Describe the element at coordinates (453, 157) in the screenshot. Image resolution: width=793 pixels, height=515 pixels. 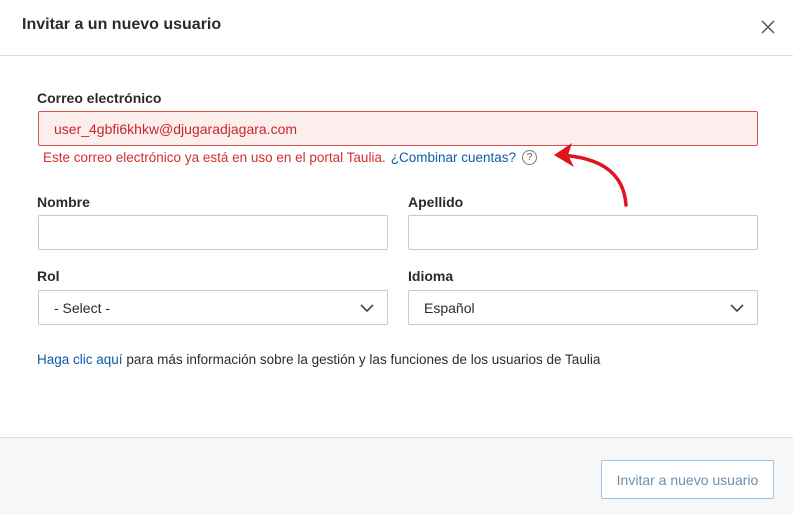
I see `merge-accounts-link: ¿Combinar cuentas?` at that location.